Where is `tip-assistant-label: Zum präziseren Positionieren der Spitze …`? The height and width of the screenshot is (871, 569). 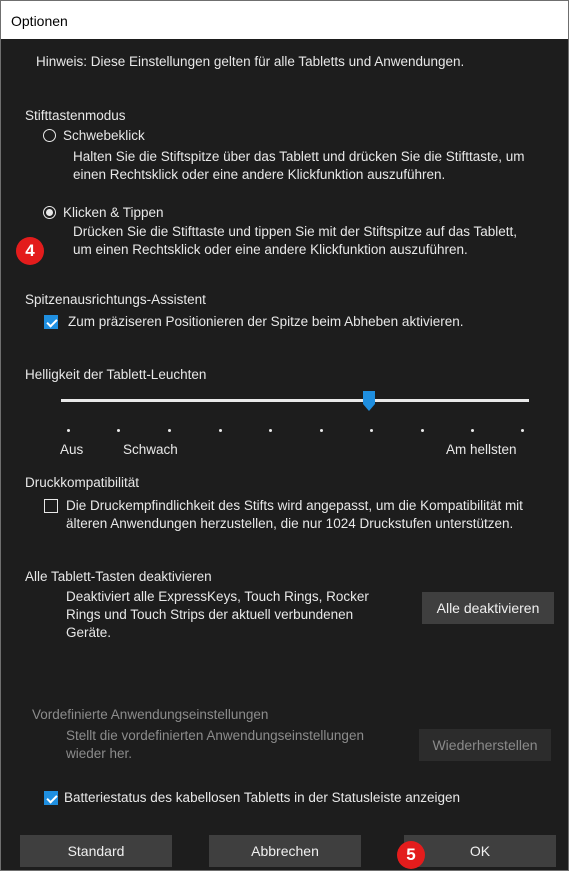 tip-assistant-label: Zum präziseren Positionieren der Spitze … is located at coordinates (265, 321).